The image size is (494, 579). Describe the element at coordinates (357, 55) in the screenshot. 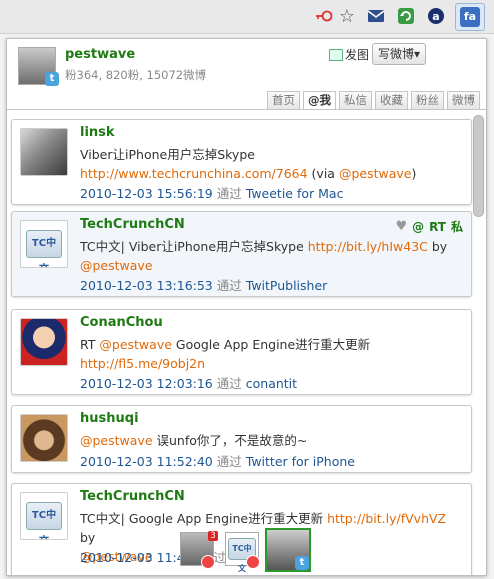

I see `upload-picture-label: 发图` at that location.